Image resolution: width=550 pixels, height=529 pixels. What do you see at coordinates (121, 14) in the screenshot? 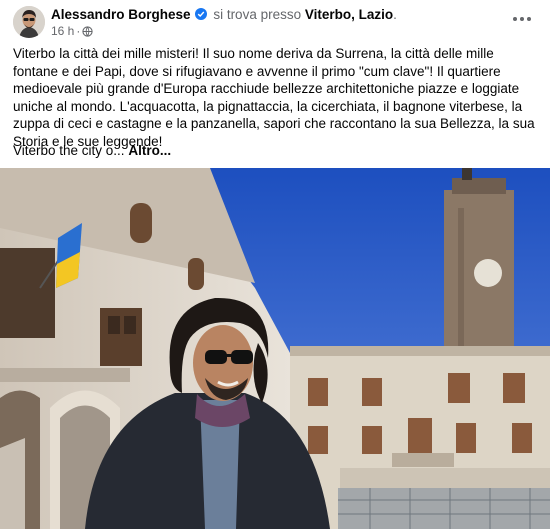
I see `author-name: Alessandro Borghese` at bounding box center [121, 14].